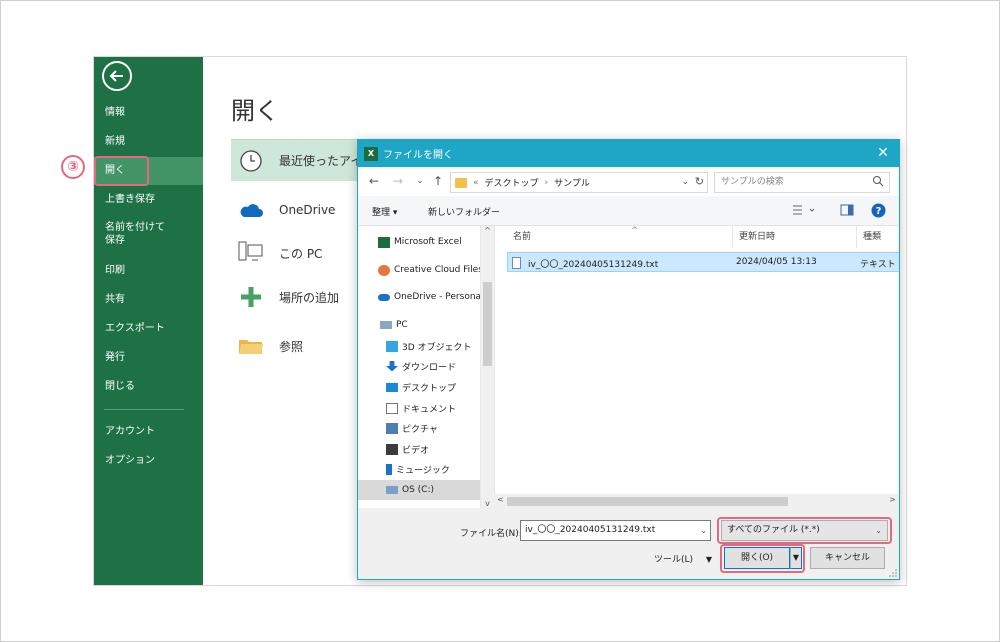  I want to click on cancel-button: キャンセル, so click(847, 558).